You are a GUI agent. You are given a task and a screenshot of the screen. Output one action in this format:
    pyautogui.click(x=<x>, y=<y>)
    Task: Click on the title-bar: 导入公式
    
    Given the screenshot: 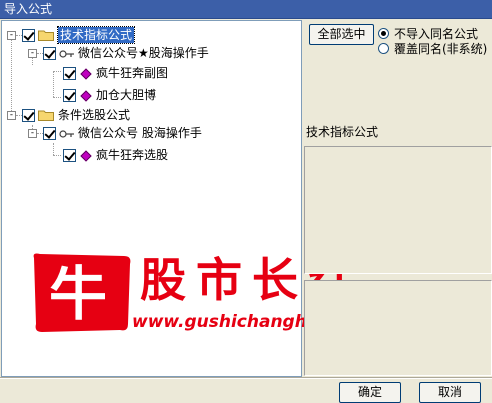 What is the action you would take?
    pyautogui.click(x=246, y=9)
    